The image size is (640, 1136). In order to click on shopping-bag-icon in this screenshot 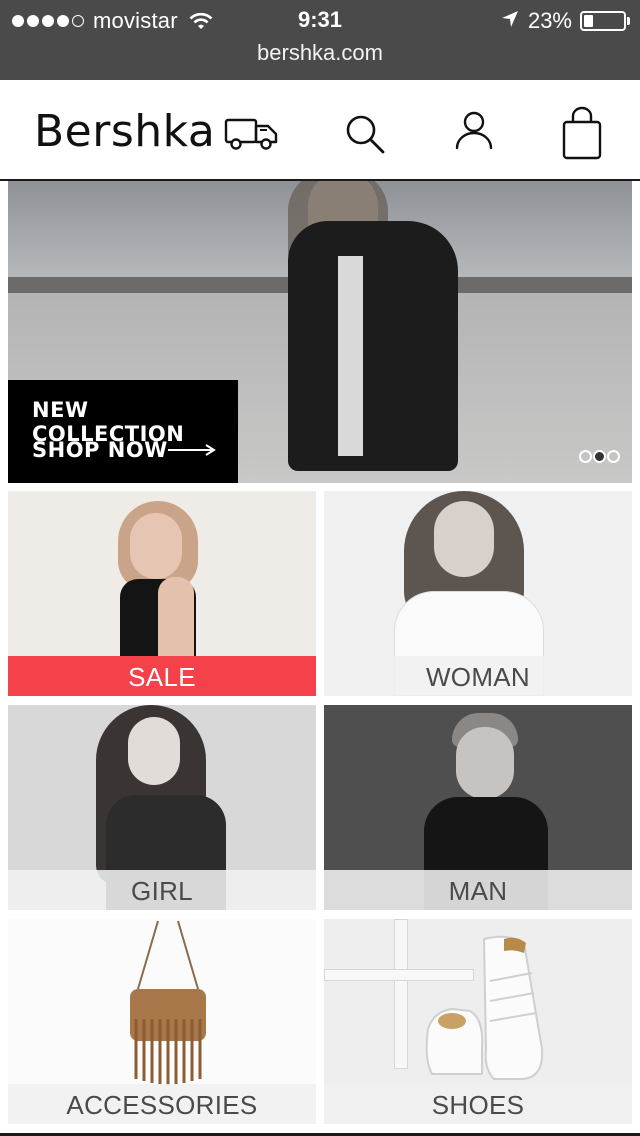, I will do `click(582, 135)`.